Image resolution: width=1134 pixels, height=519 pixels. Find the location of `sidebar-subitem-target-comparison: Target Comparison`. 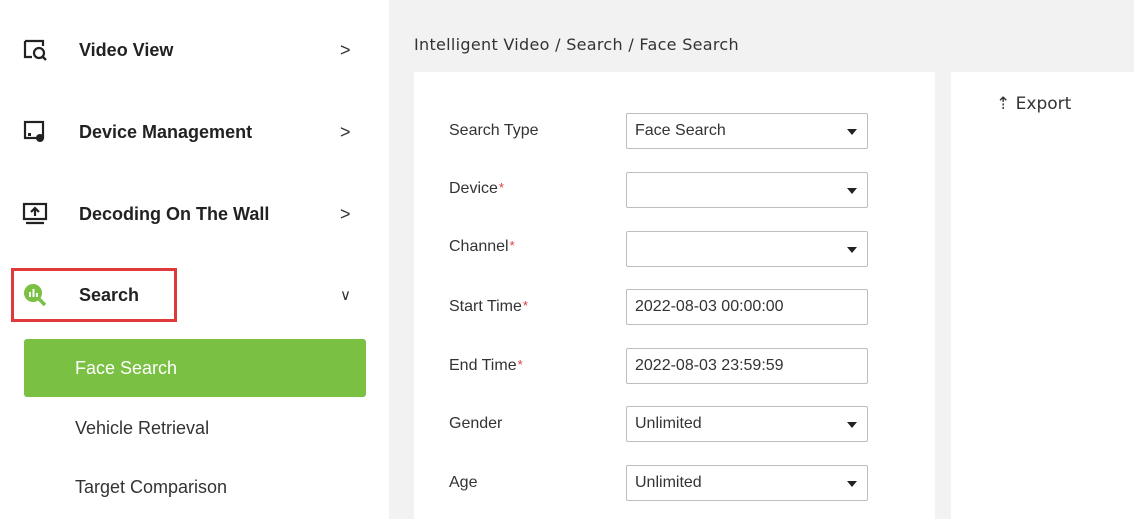

sidebar-subitem-target-comparison: Target Comparison is located at coordinates (195, 487).